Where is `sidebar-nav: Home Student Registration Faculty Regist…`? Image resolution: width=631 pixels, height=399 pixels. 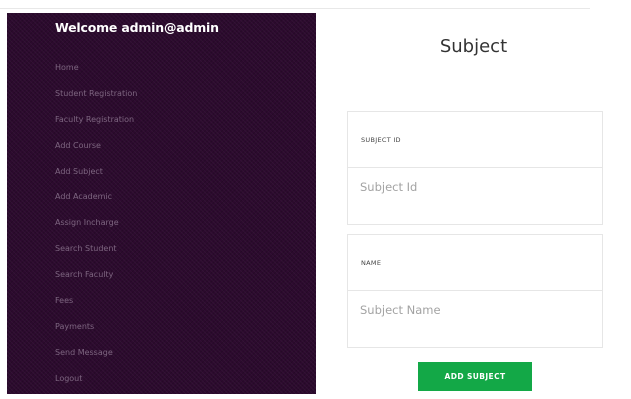 sidebar-nav: Home Student Registration Faculty Regist… is located at coordinates (96, 230).